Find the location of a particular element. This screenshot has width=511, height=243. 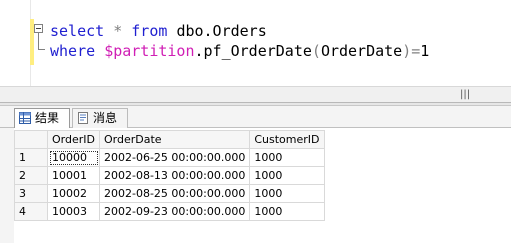

tab-results-label: 结果 is located at coordinates (47, 118).